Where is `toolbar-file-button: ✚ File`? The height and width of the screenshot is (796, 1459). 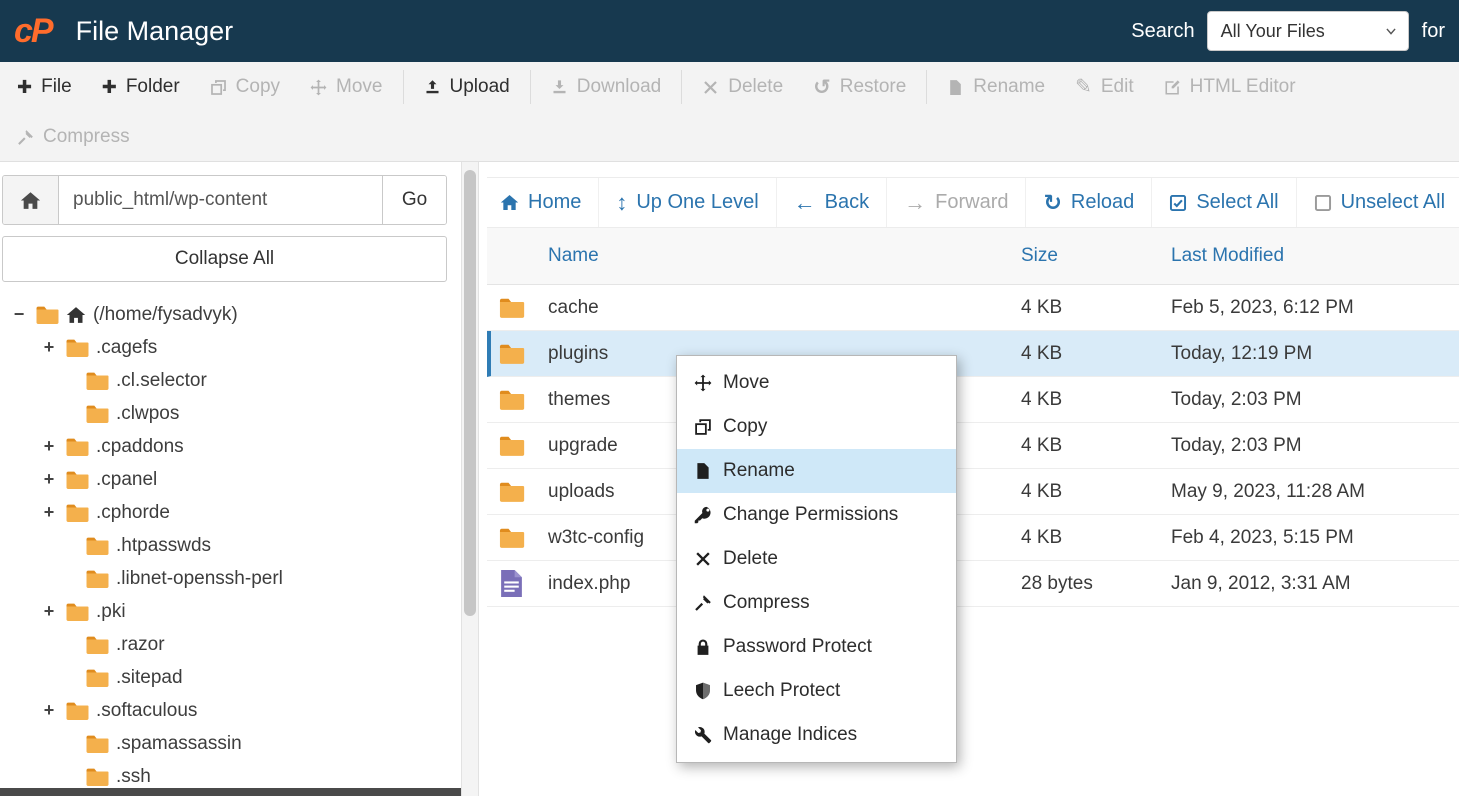
toolbar-file-button: ✚ File is located at coordinates (44, 87).